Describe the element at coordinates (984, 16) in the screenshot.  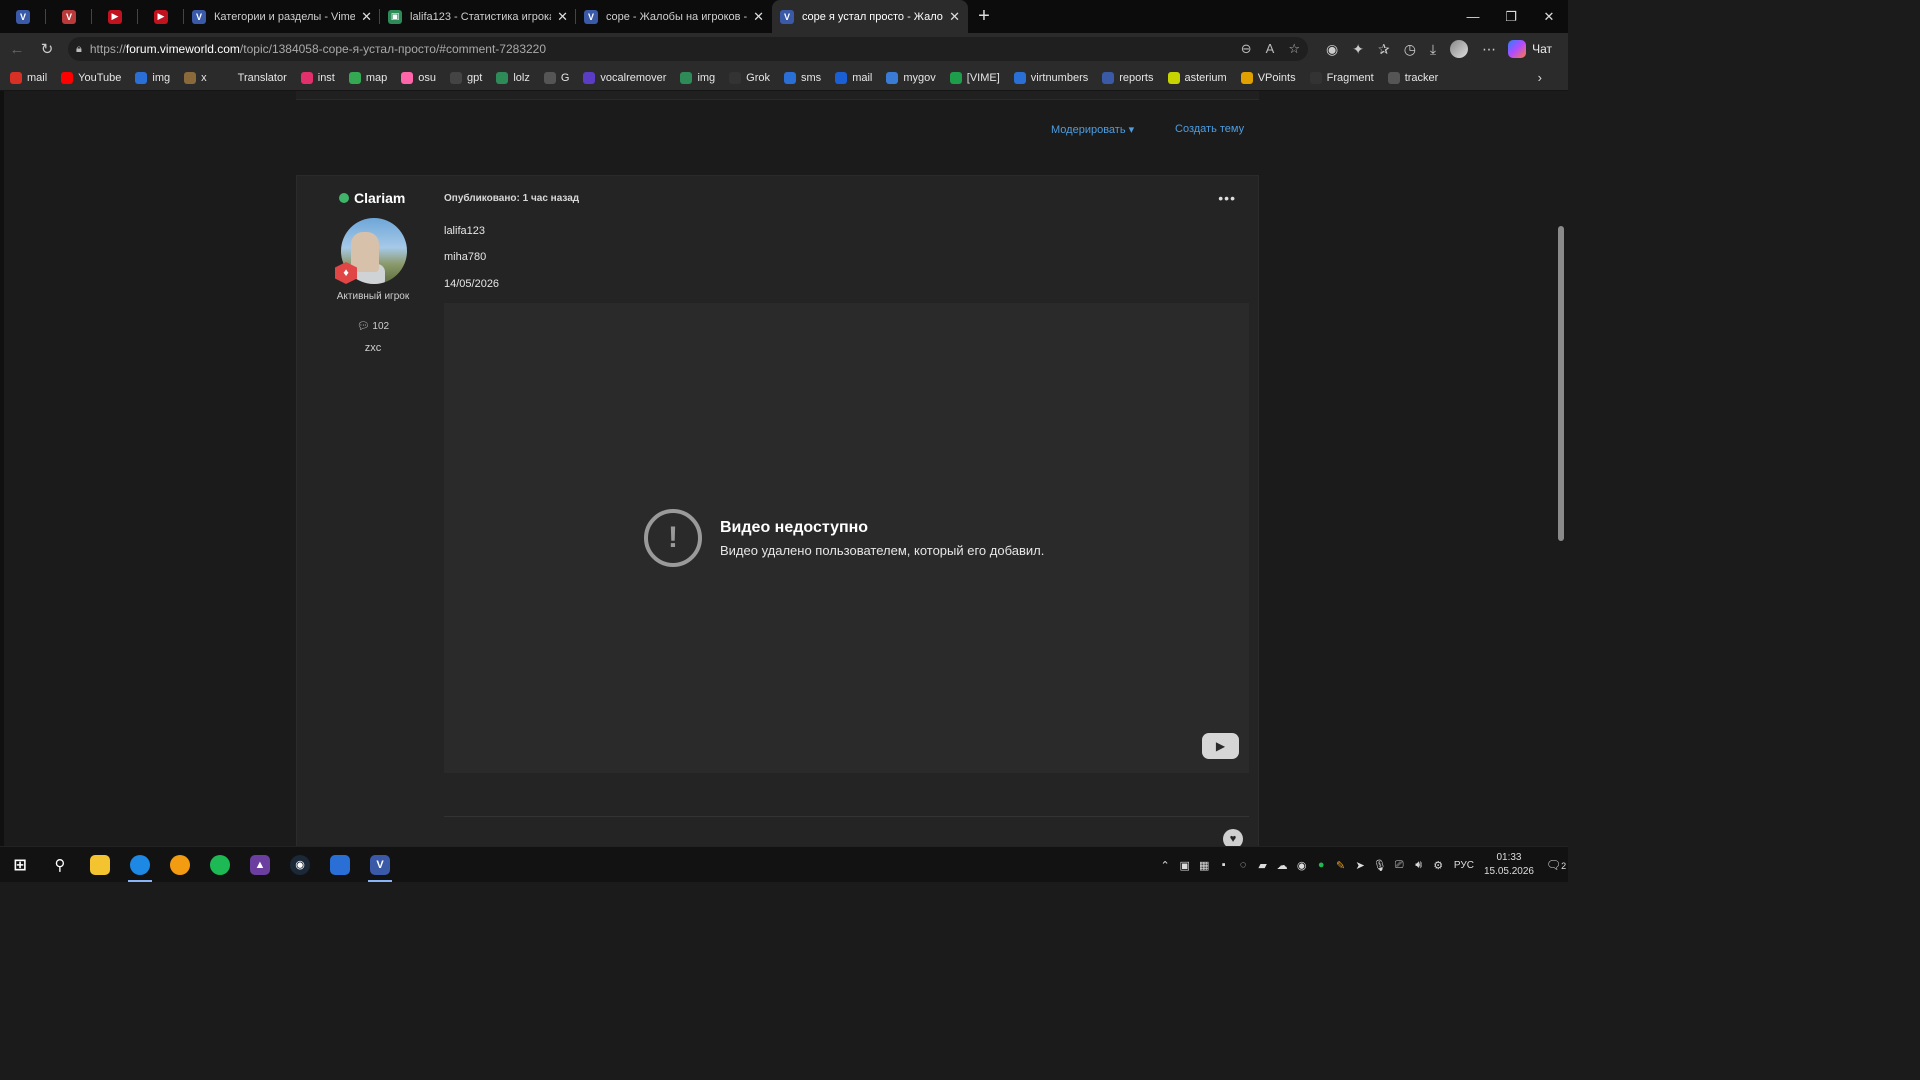
I see `new-tab-button: +` at that location.